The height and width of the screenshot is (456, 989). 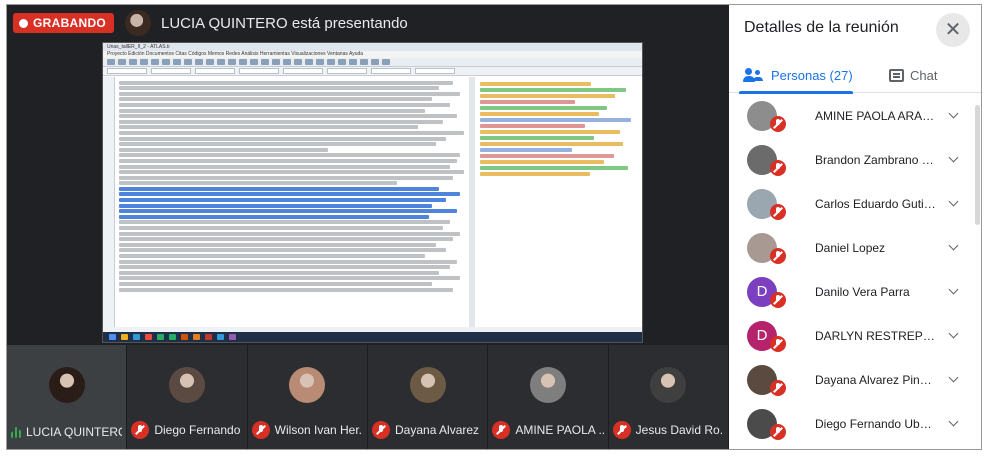 What do you see at coordinates (977, 165) in the screenshot?
I see `participant-list-scrollbar` at bounding box center [977, 165].